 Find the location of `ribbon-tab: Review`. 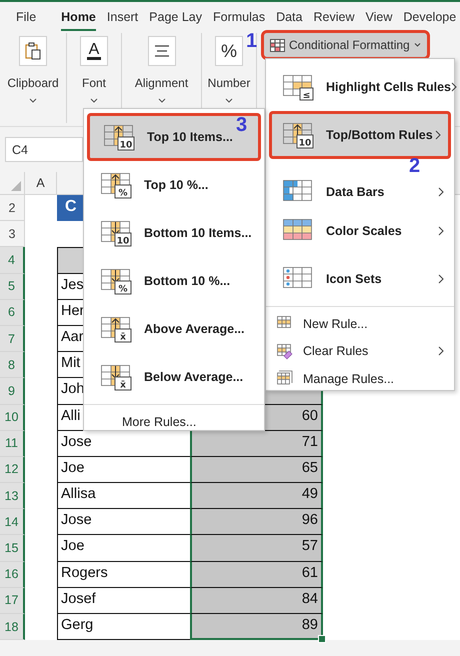

ribbon-tab: Review is located at coordinates (333, 17).